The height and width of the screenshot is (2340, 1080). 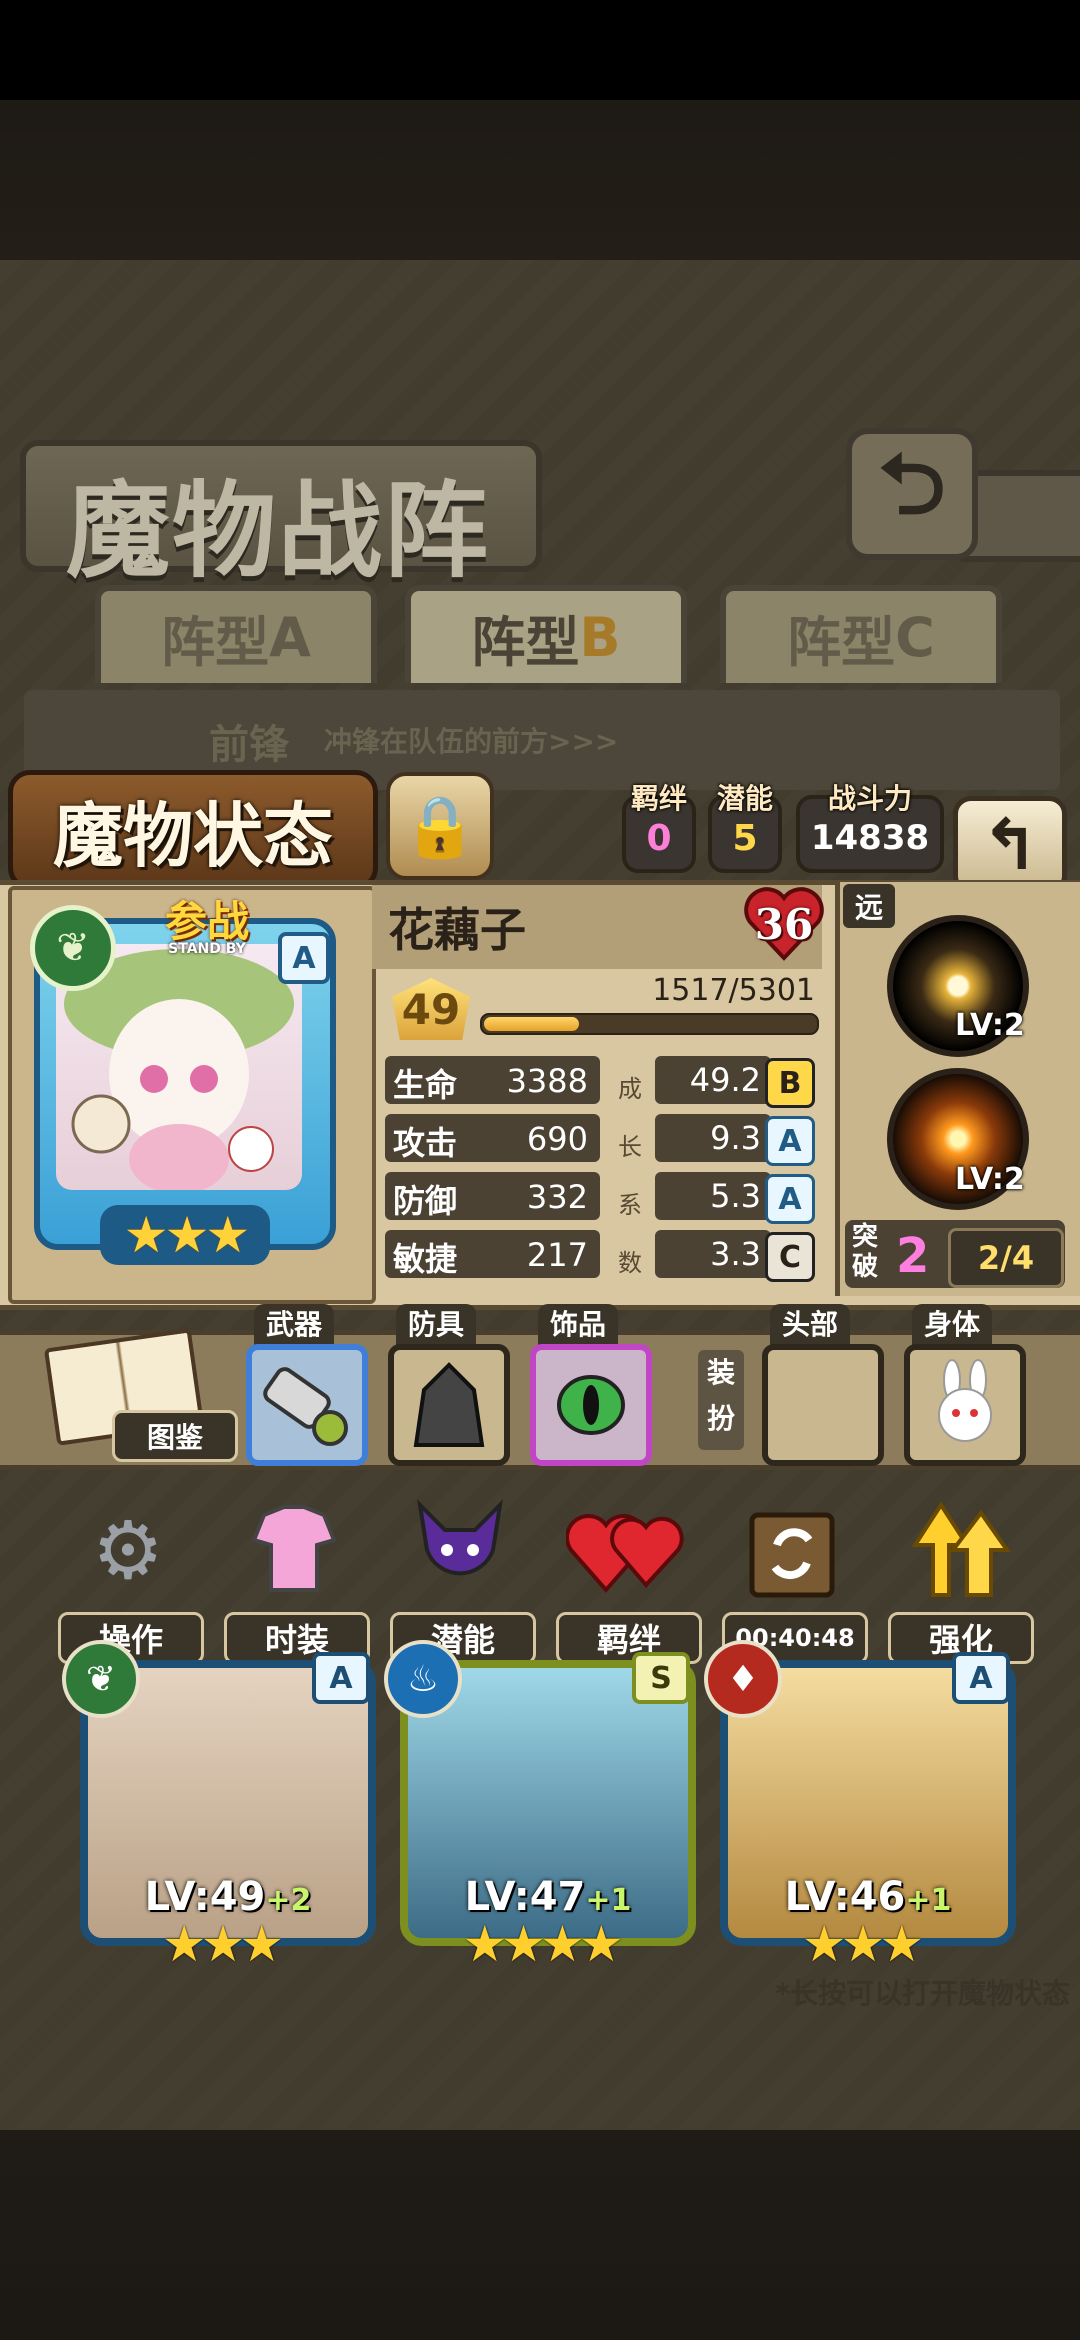 I want to click on weapon-slot, so click(x=307, y=1405).